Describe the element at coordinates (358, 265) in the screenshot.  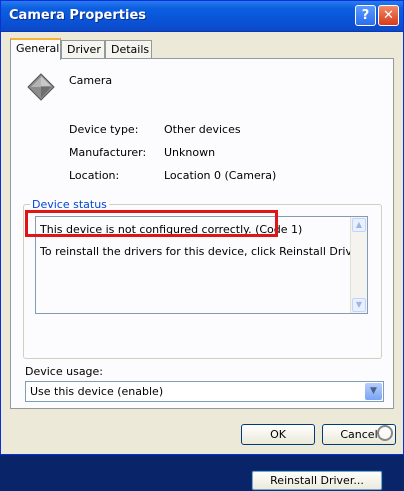
I see `status-scrollbar: ▲ ▼` at that location.